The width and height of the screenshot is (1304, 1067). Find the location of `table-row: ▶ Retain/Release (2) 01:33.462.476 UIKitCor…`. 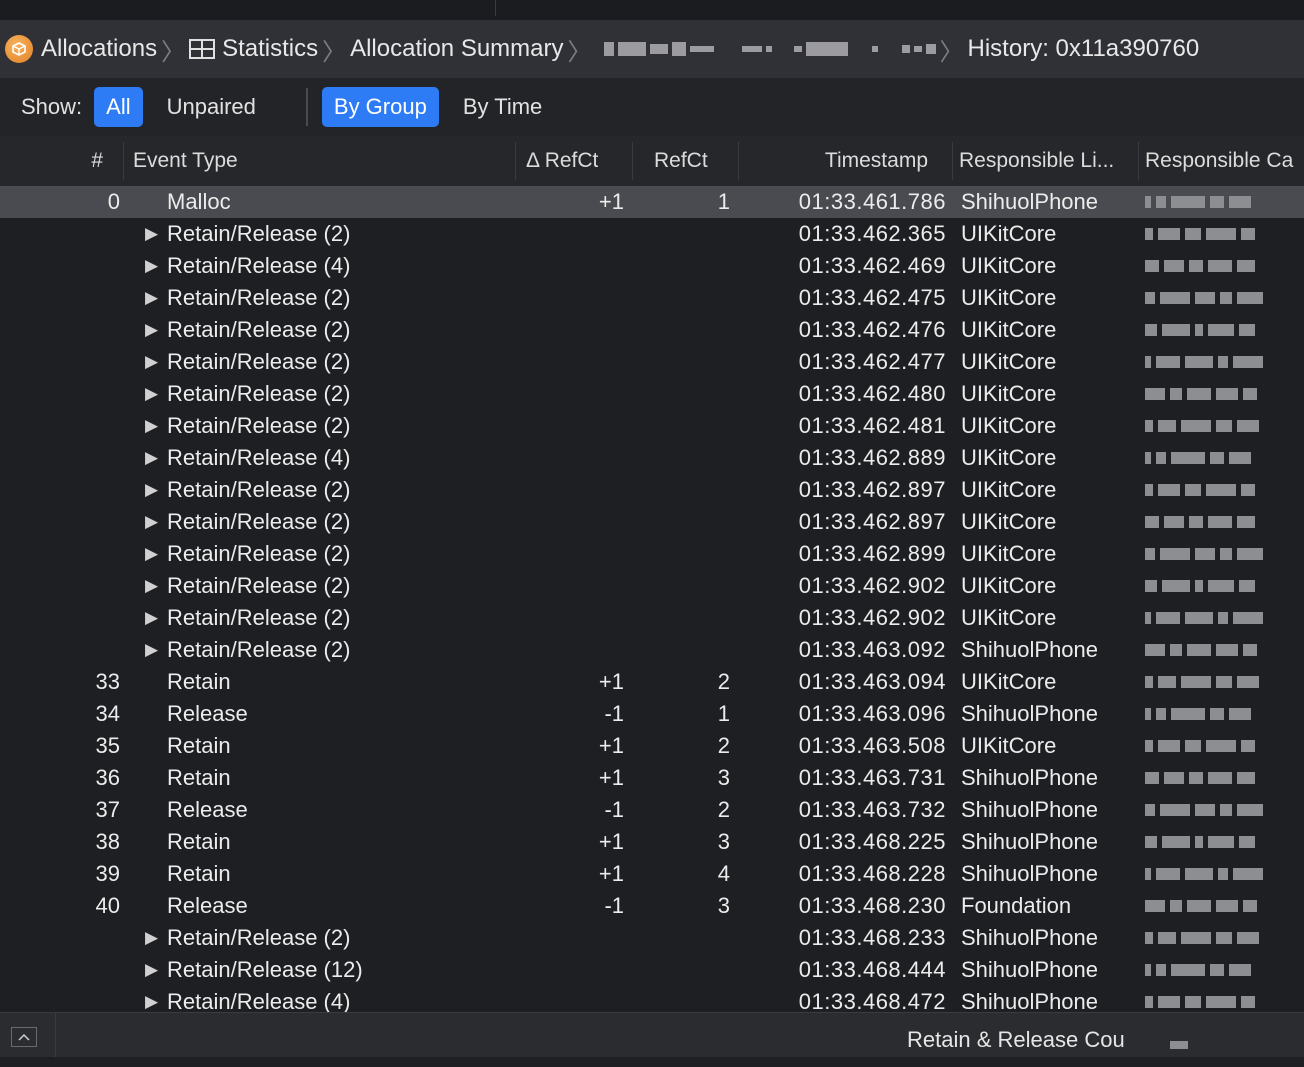

table-row: ▶ Retain/Release (2) 01:33.462.476 UIKitCor… is located at coordinates (652, 330).